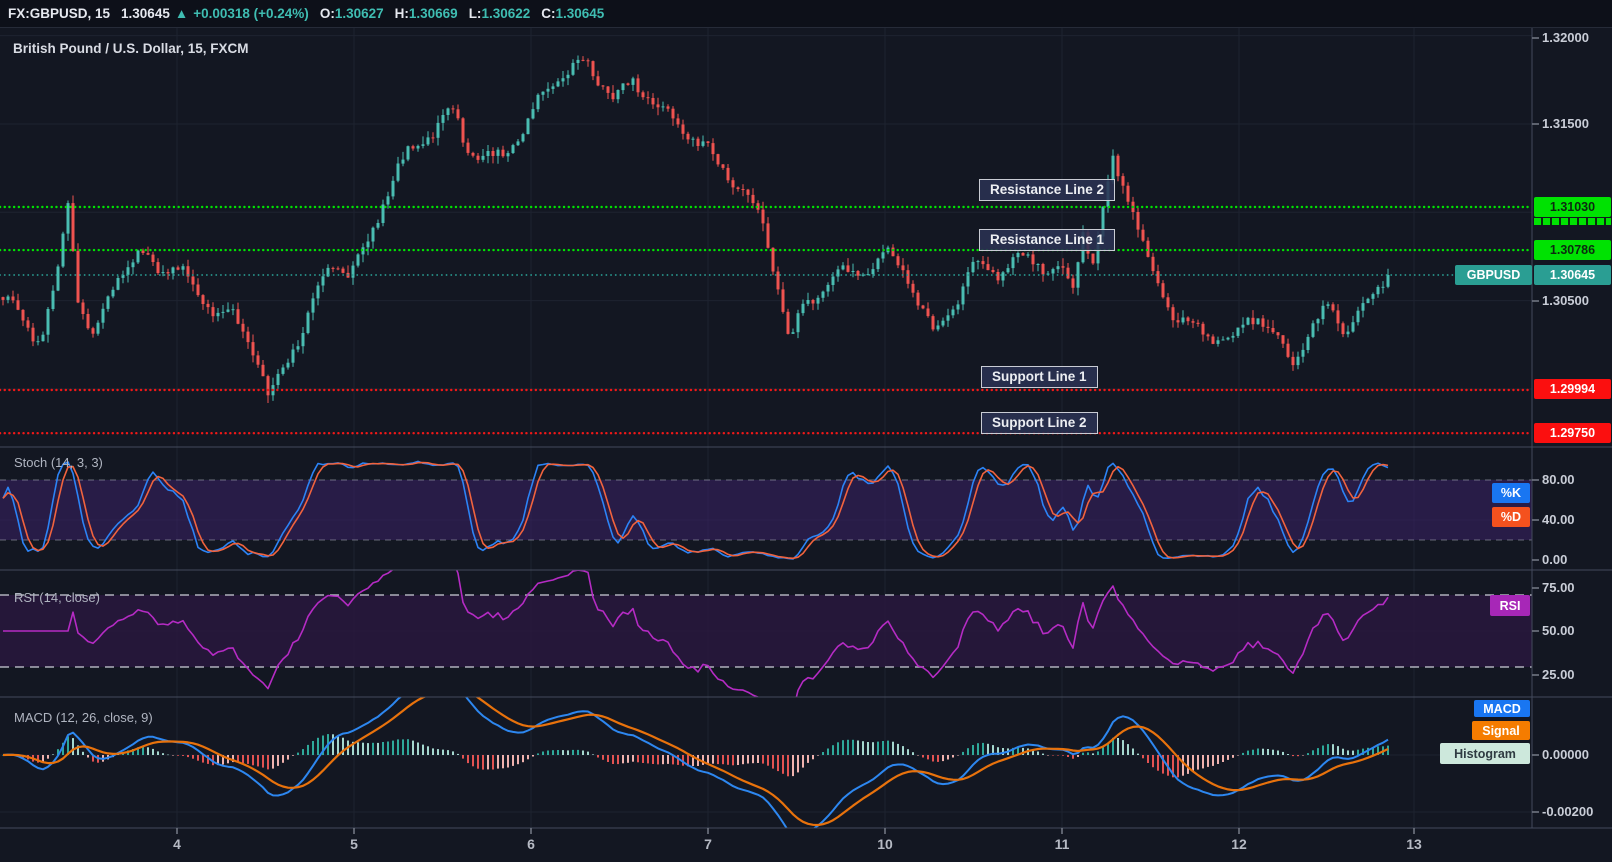 Image resolution: width=1612 pixels, height=862 pixels. Describe the element at coordinates (1502, 708) in the screenshot. I see `macd-line-tag: MACD` at that location.